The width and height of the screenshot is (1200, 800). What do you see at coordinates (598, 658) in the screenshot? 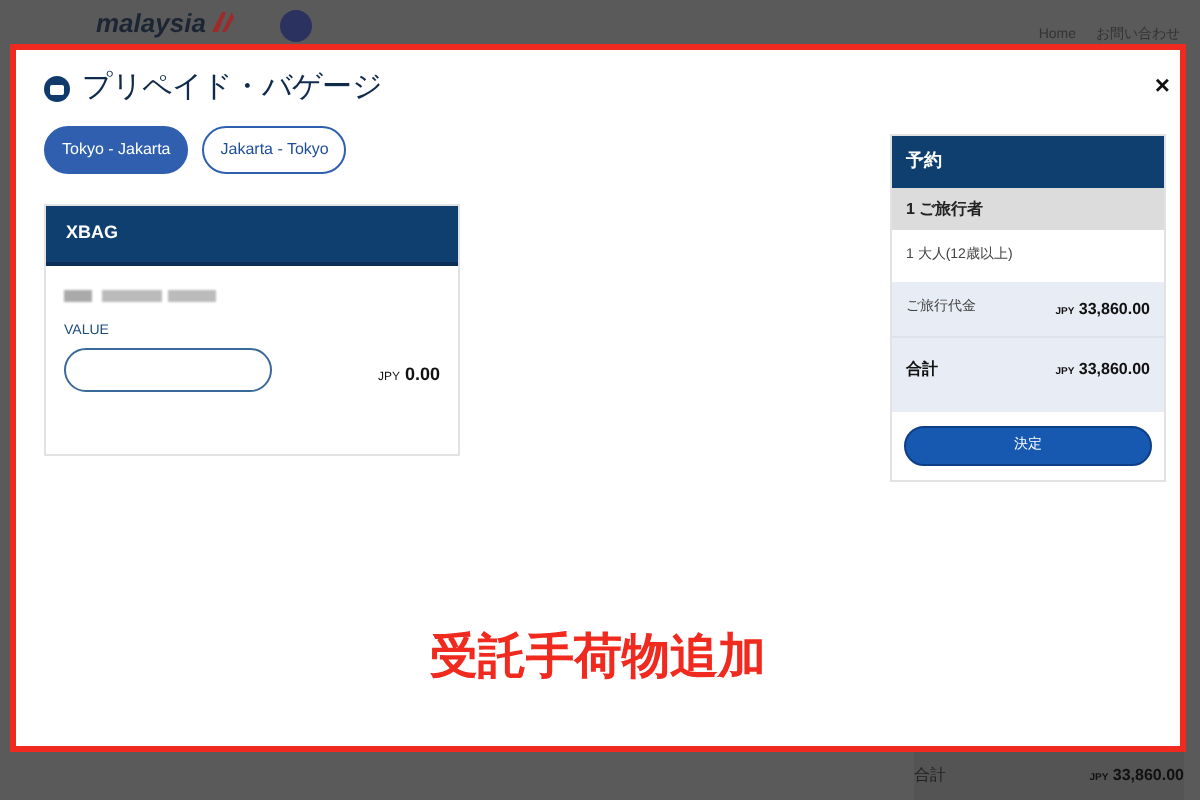
I see `annotation-text: 受託手荷物追加` at bounding box center [598, 658].